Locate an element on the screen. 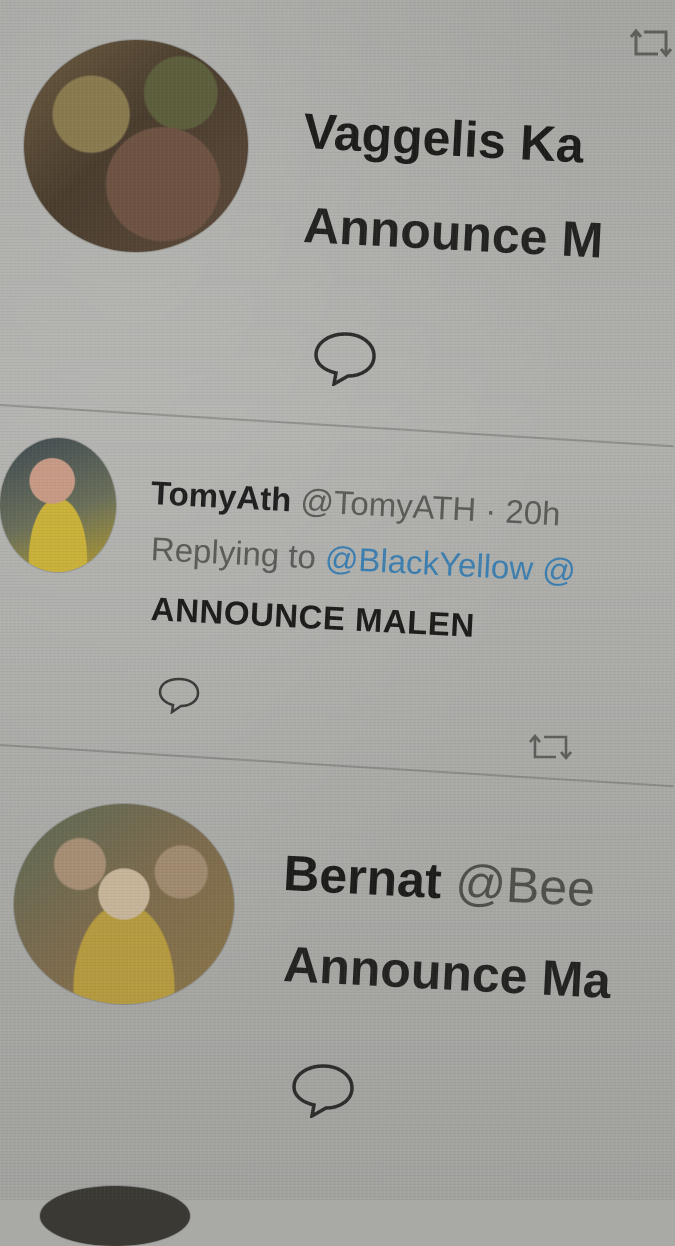 Image resolution: width=675 pixels, height=1246 pixels. reply-prefix: Replying to is located at coordinates (238, 553).